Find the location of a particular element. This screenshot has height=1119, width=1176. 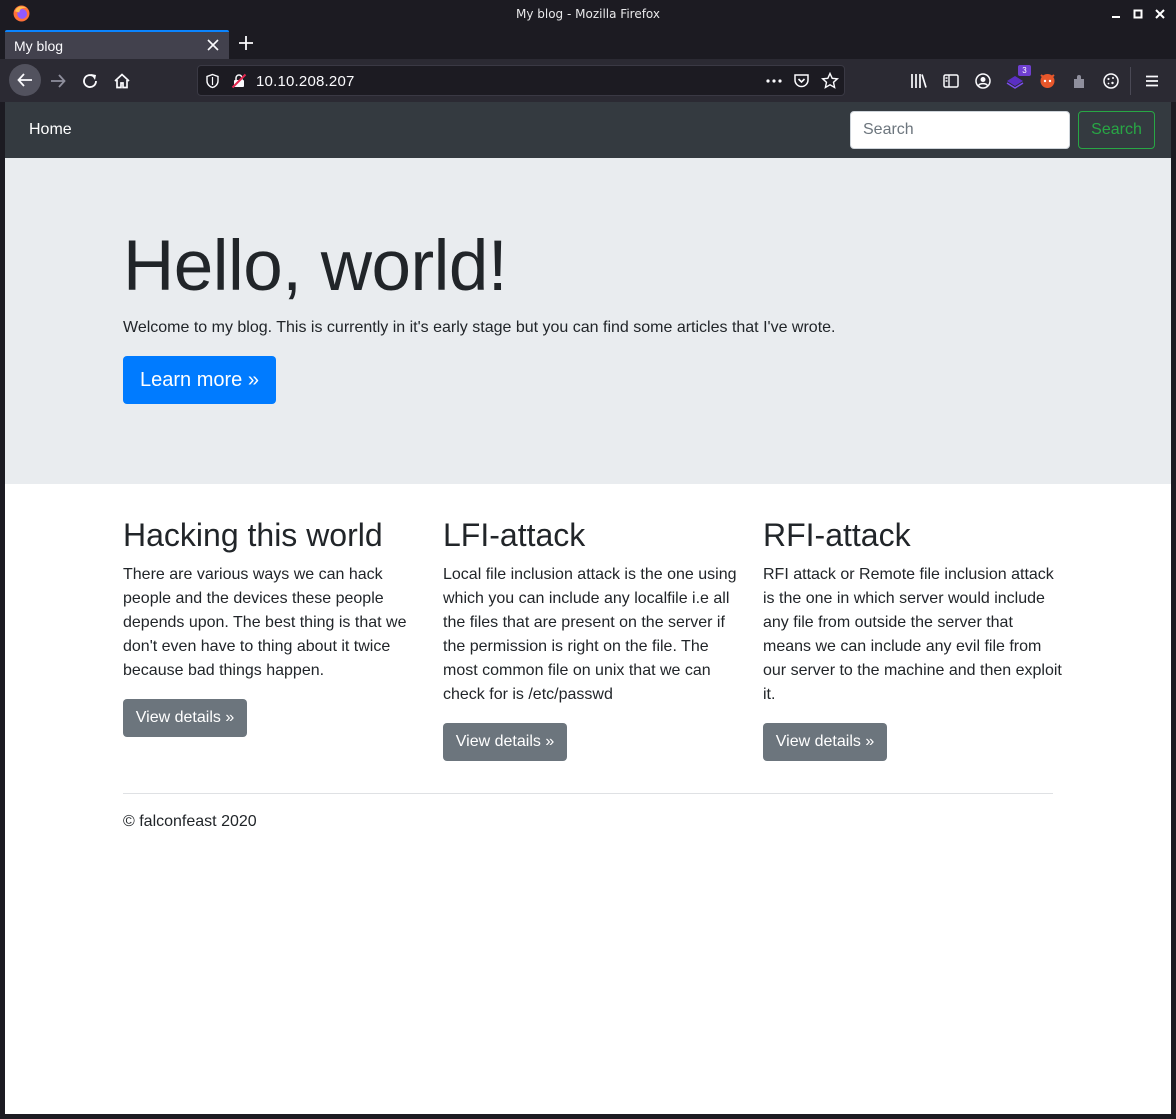

new-tab-icon is located at coordinates (246, 43).